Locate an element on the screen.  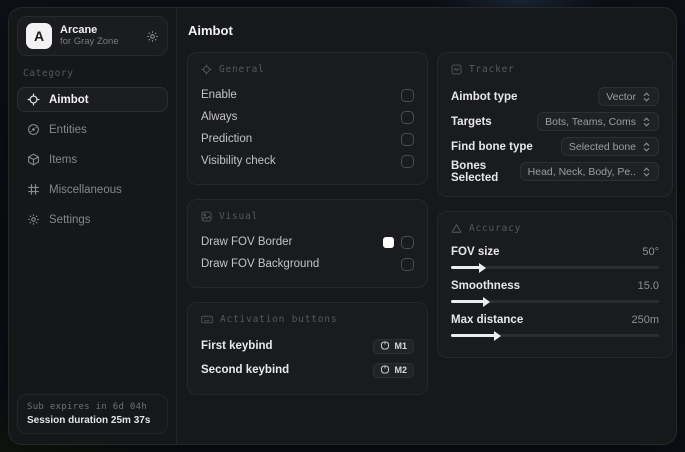
fov-border-color-swatch is located at coordinates (388, 242).